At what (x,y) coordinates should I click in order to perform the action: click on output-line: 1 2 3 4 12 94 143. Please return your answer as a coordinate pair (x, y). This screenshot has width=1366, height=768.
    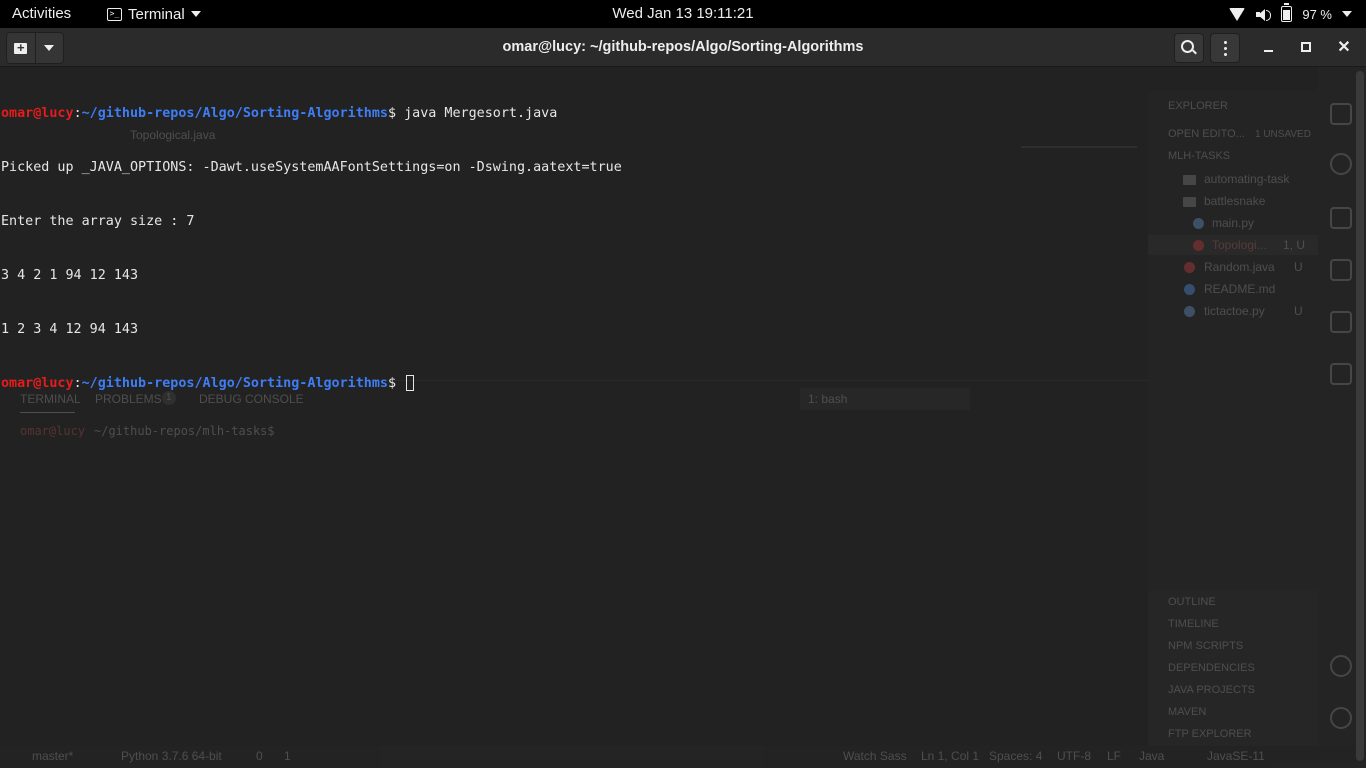
    Looking at the image, I should click on (70, 329).